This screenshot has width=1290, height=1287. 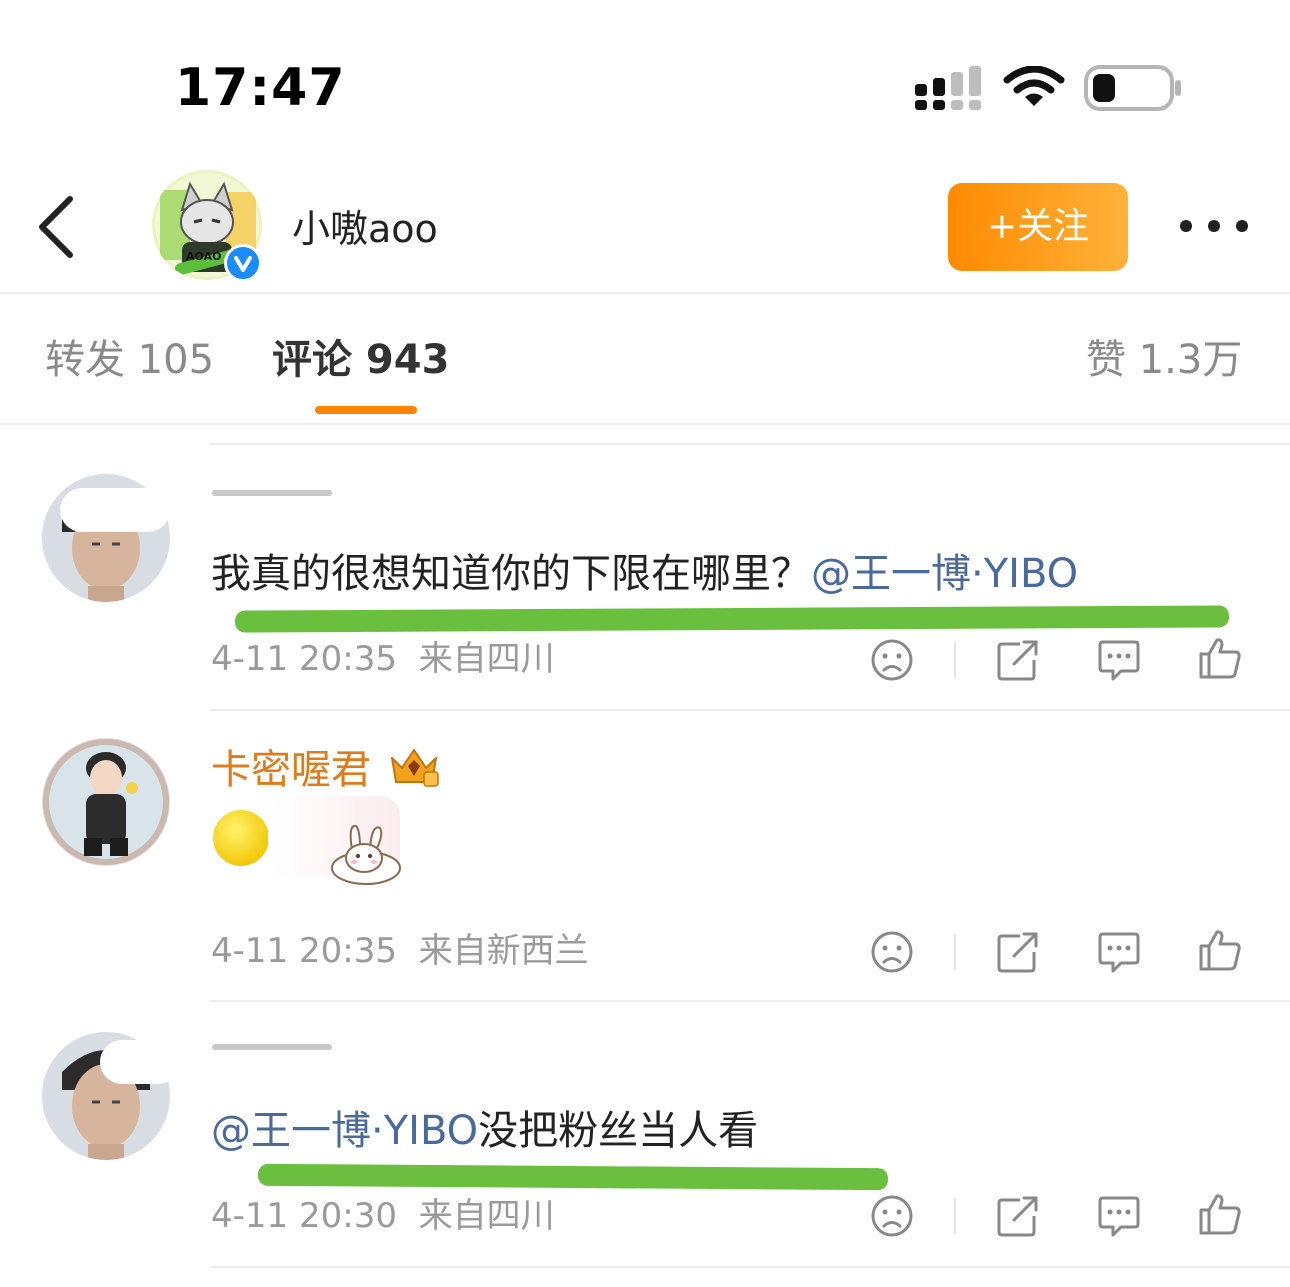 What do you see at coordinates (948, 88) in the screenshot?
I see `signal-strength-icon` at bounding box center [948, 88].